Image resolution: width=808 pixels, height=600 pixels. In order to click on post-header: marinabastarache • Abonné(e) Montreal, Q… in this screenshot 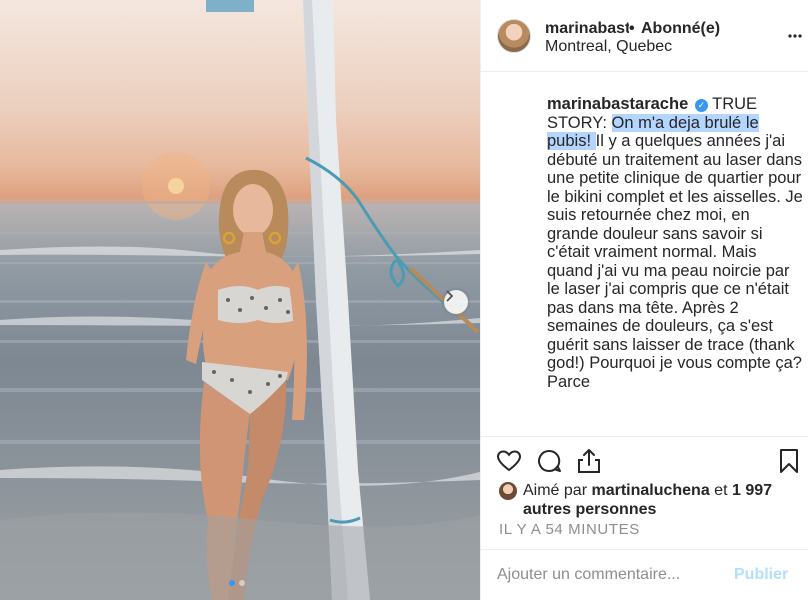, I will do `click(644, 36)`.